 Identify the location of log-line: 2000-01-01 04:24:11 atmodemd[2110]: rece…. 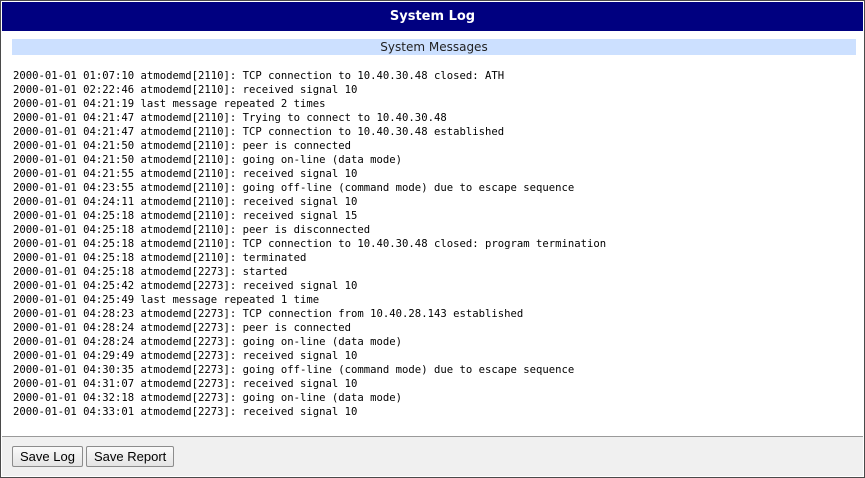
(185, 202).